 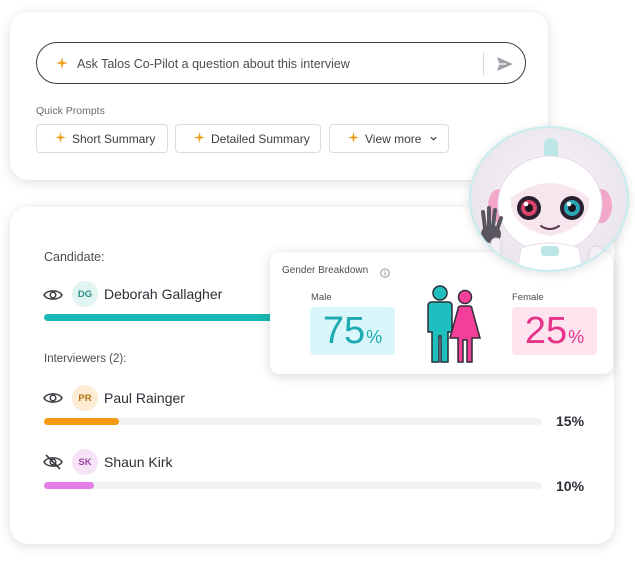 I want to click on avatar: PR, so click(x=85, y=398).